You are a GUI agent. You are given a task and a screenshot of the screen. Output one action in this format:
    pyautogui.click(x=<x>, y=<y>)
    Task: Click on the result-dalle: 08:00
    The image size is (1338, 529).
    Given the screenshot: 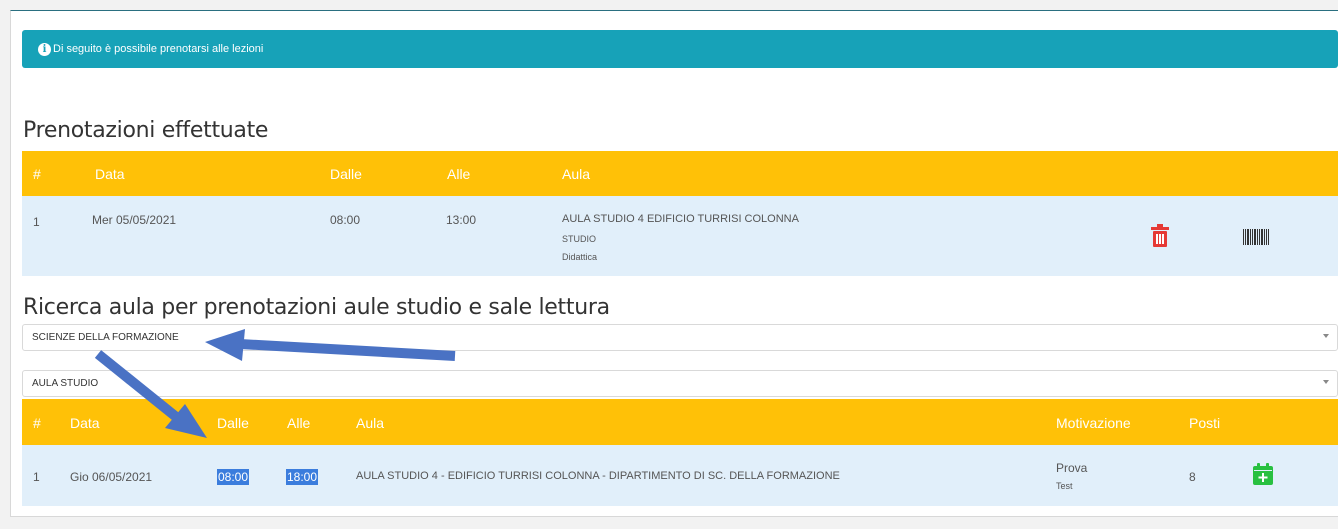 What is the action you would take?
    pyautogui.click(x=233, y=477)
    